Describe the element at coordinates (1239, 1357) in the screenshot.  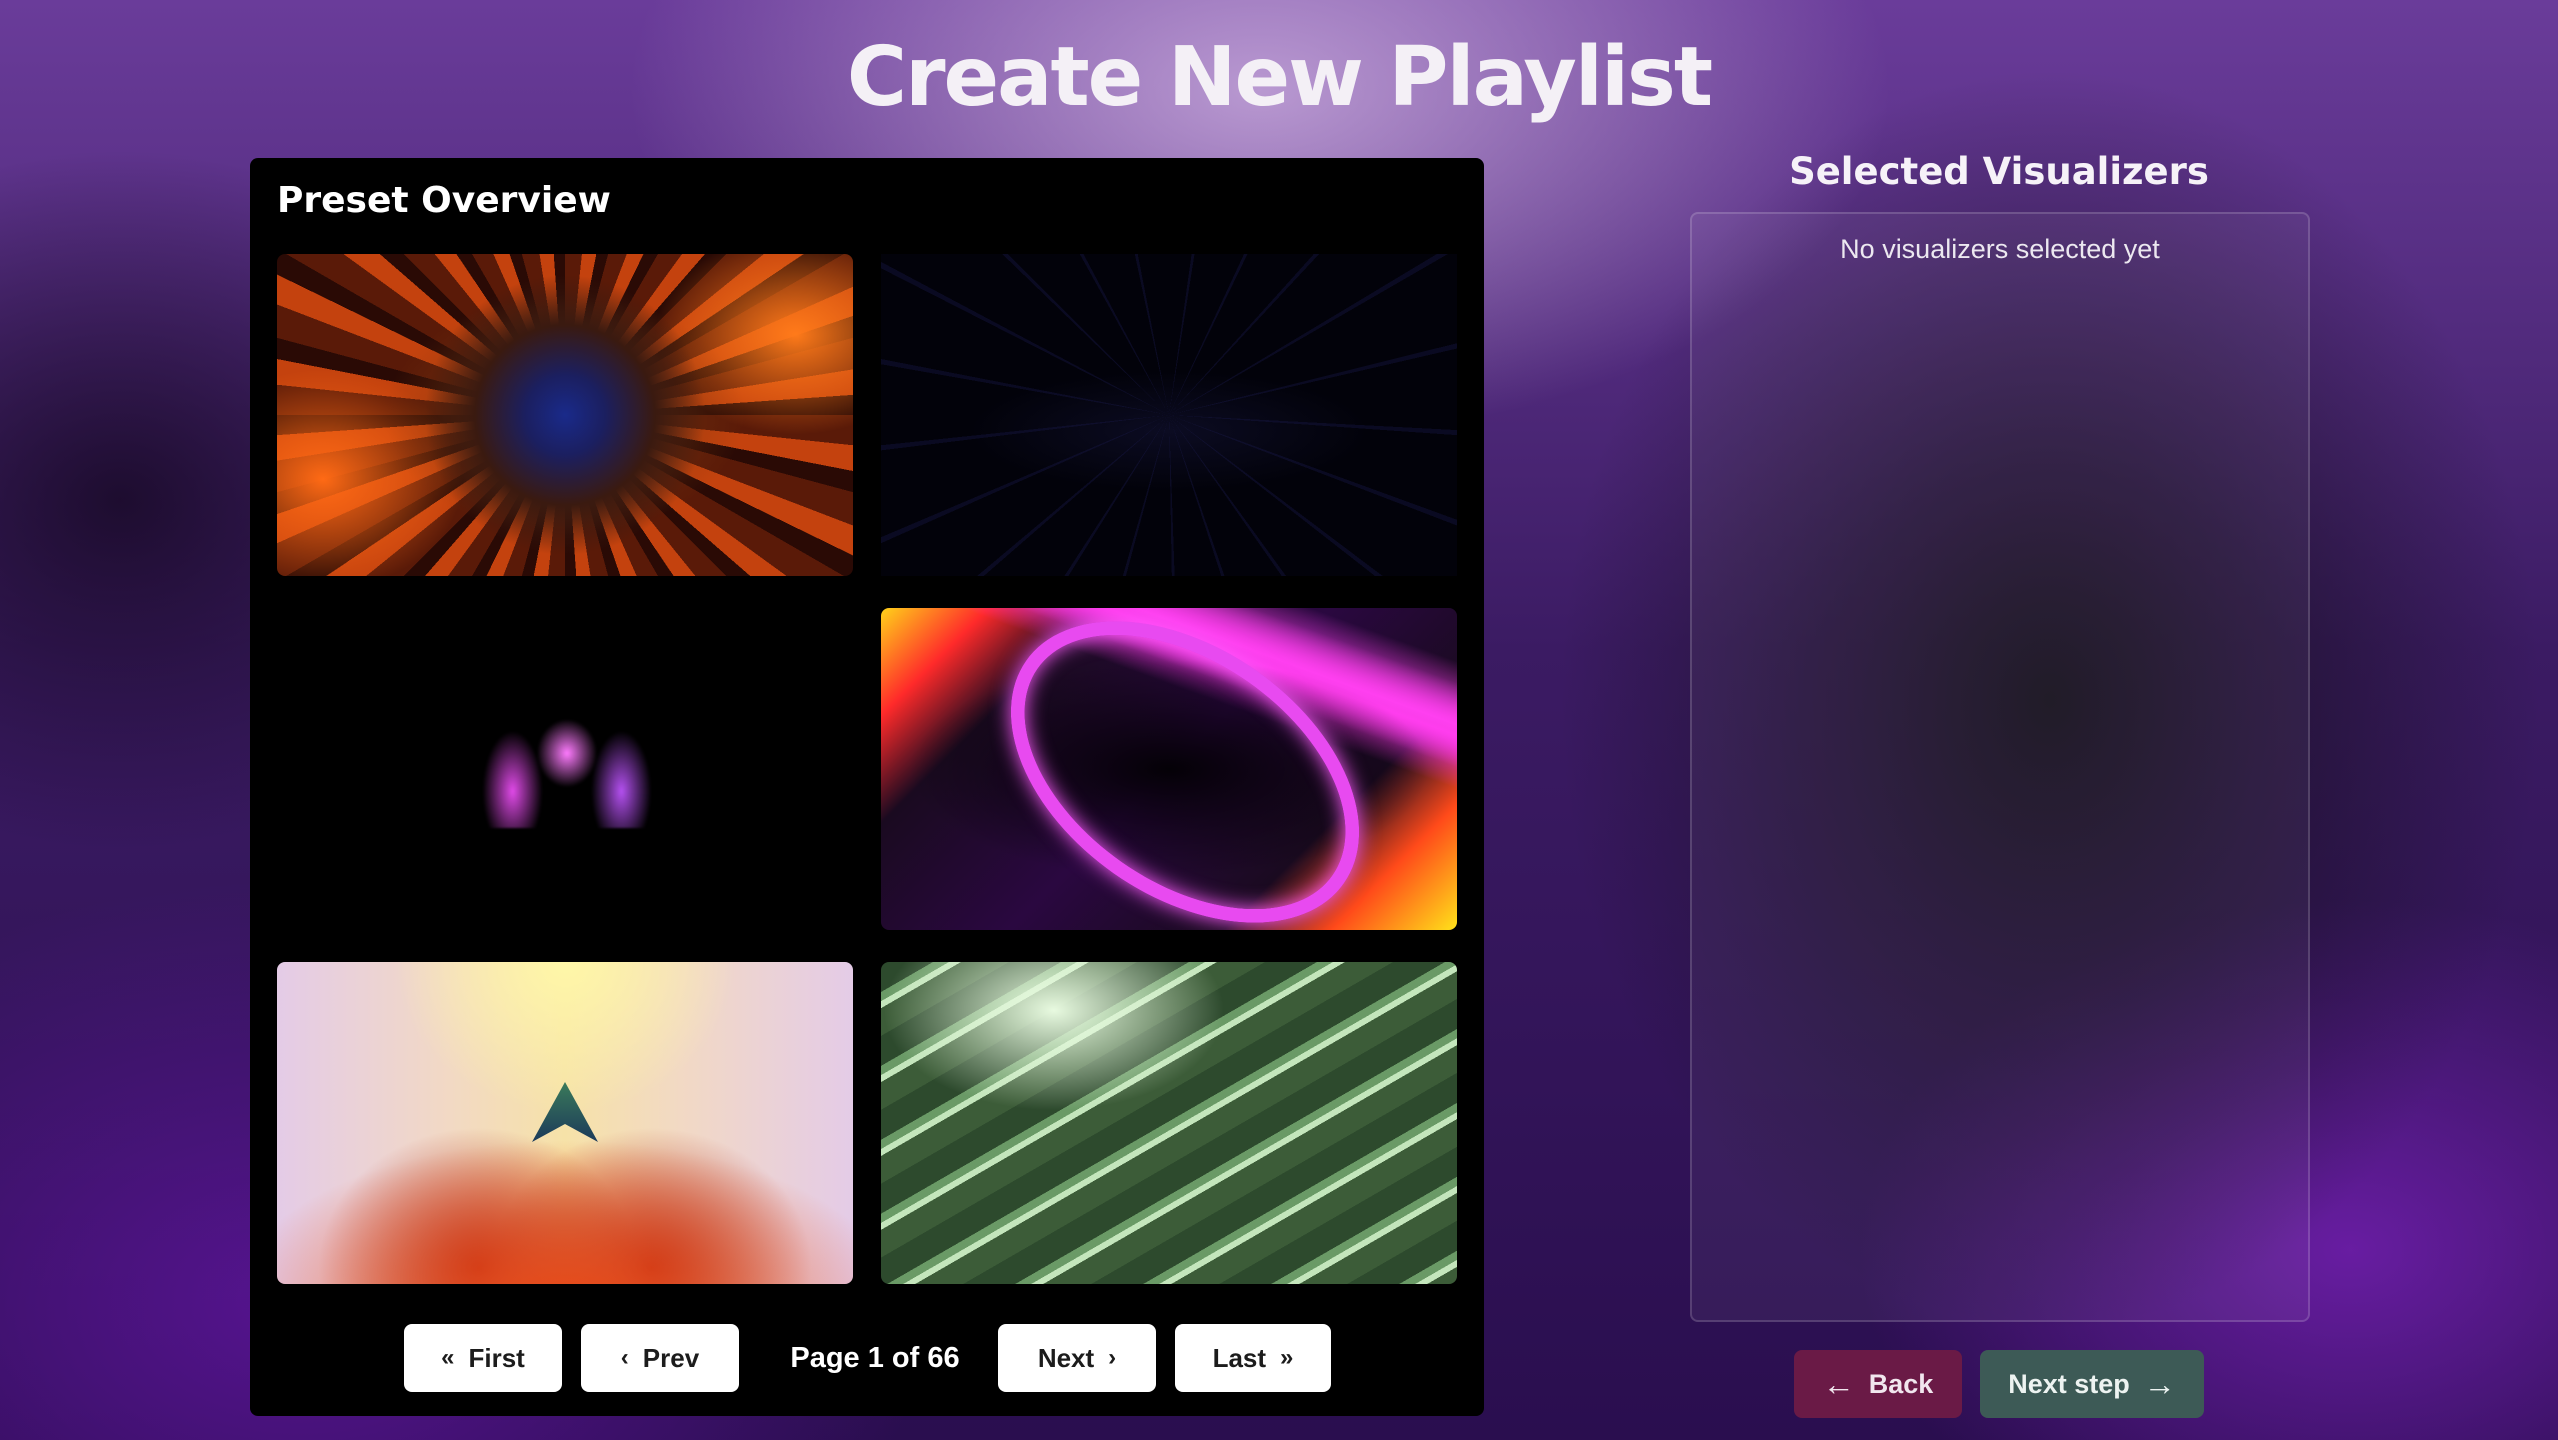
I see `last-page-label: Last` at that location.